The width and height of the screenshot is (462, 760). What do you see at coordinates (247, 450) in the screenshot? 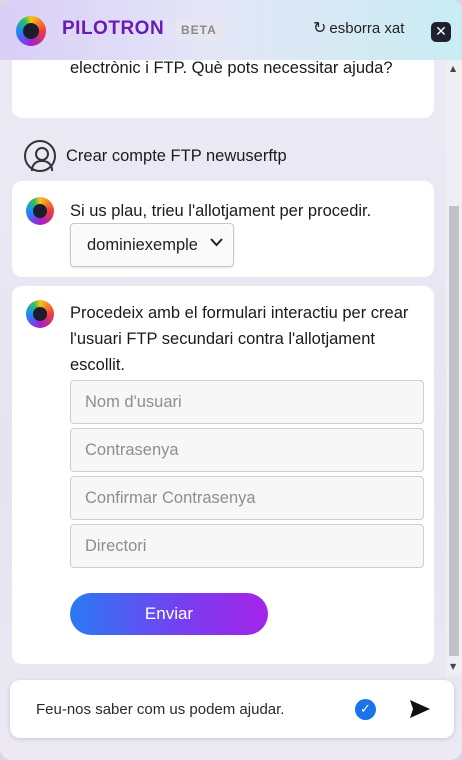
I see `password-input` at bounding box center [247, 450].